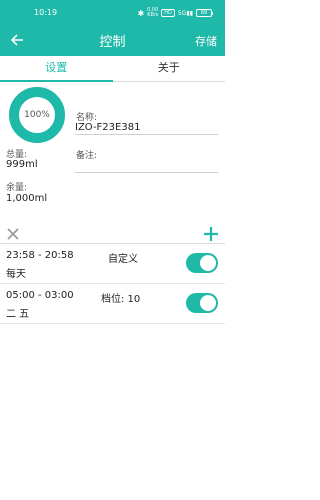 This screenshot has height=500, width=320. I want to click on tab-about: 关于, so click(168, 69).